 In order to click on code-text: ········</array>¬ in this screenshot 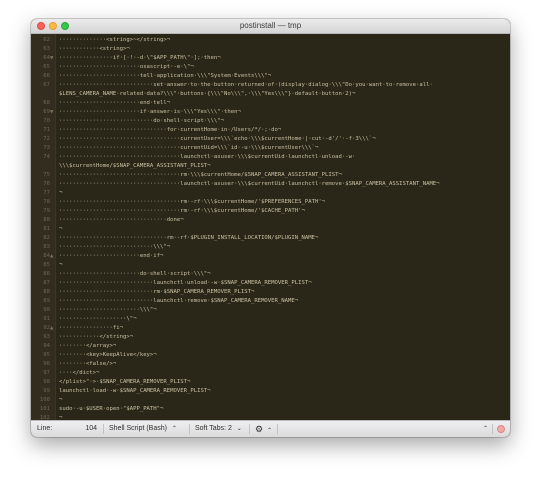, I will do `click(88, 346)`.